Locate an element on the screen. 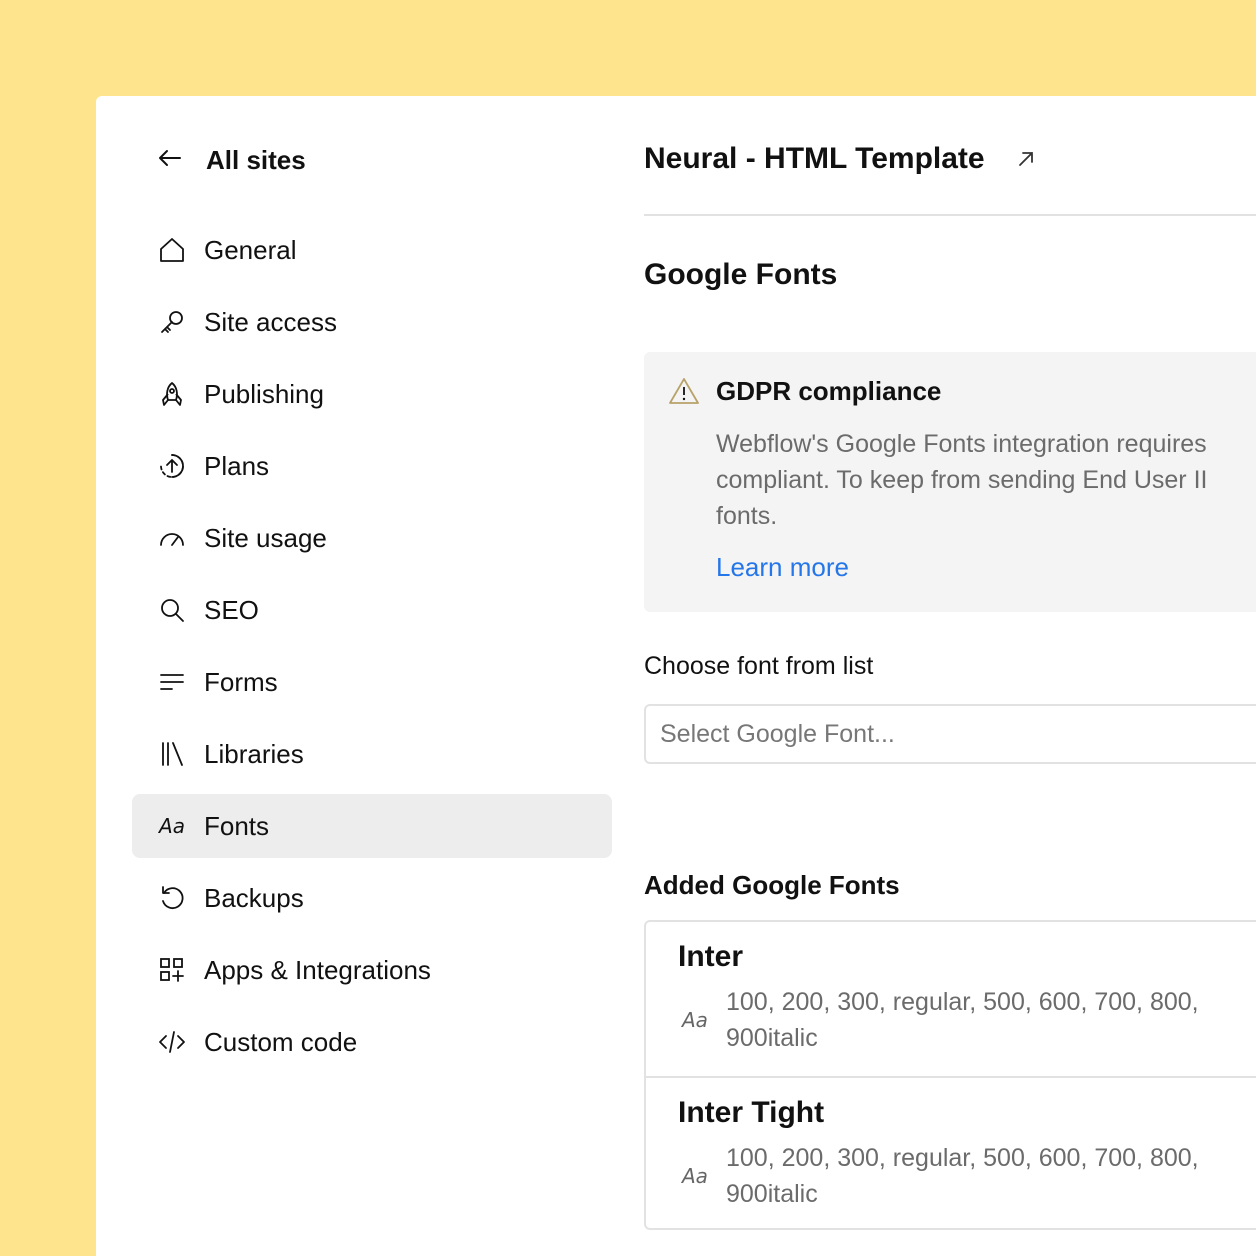 Image resolution: width=1256 pixels, height=1256 pixels. site-title: Neural - HTML Template is located at coordinates (814, 158).